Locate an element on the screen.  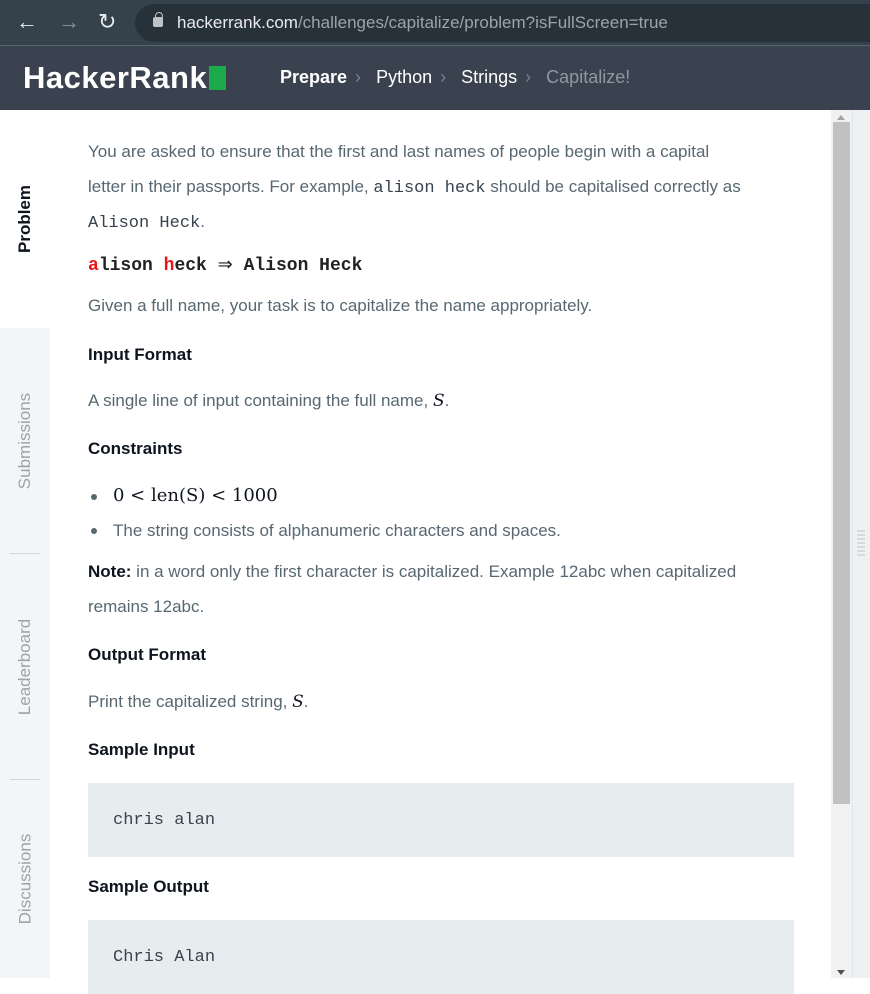
intro-line-3: Alison Heck. is located at coordinates (146, 222).